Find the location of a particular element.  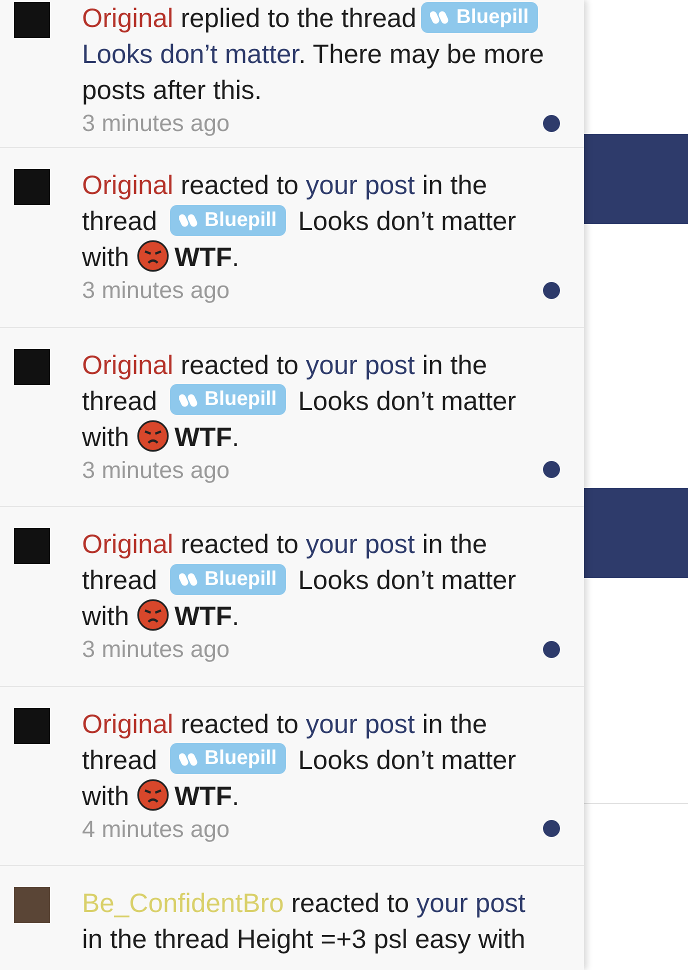

alert-text: Original replied to the thread Bluepill Looks don’t matter. There may be more posts after this. is located at coordinates (314, 53).